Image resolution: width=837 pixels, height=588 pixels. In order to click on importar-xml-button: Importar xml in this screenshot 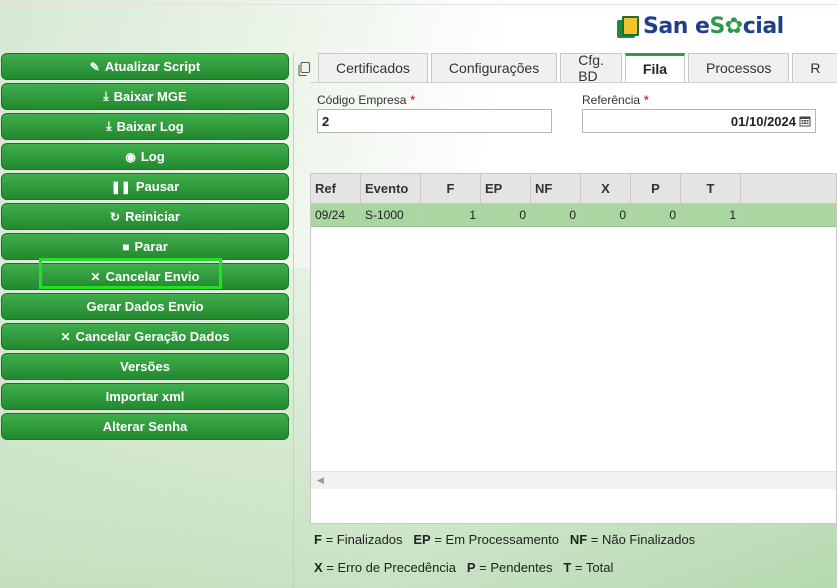, I will do `click(145, 396)`.